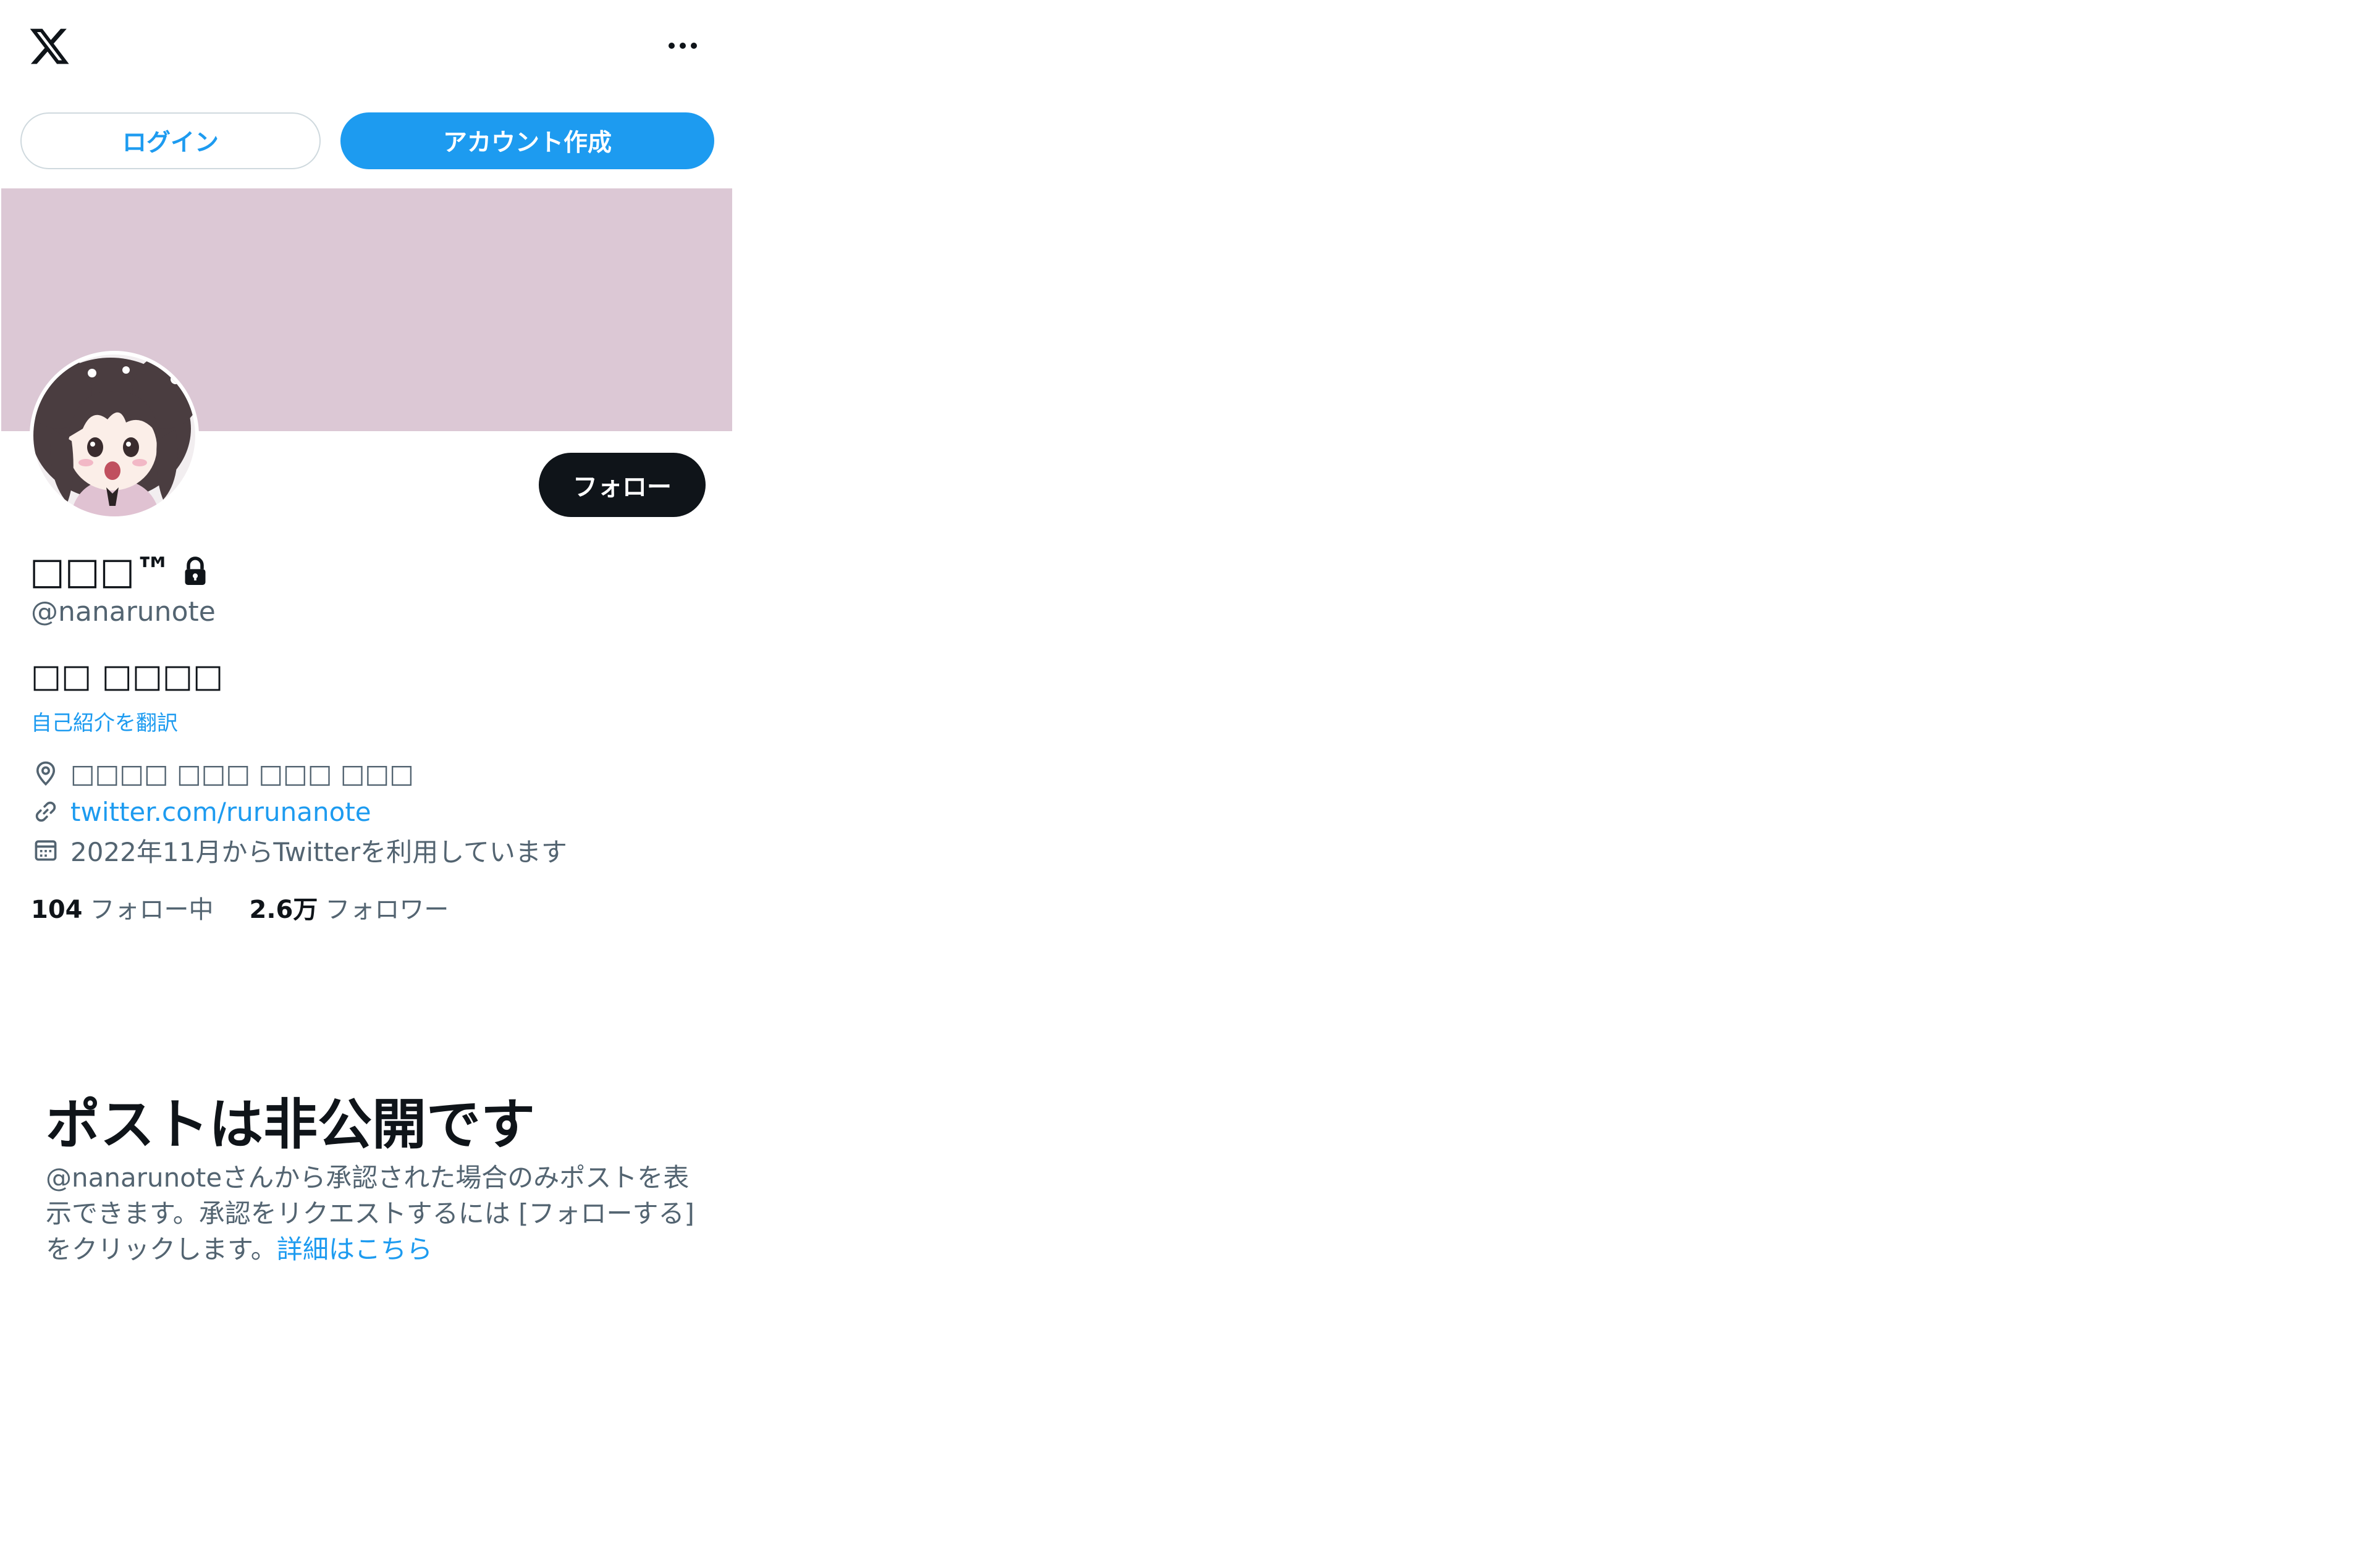  I want to click on url-row: twitter.com/rurunanote, so click(201, 811).